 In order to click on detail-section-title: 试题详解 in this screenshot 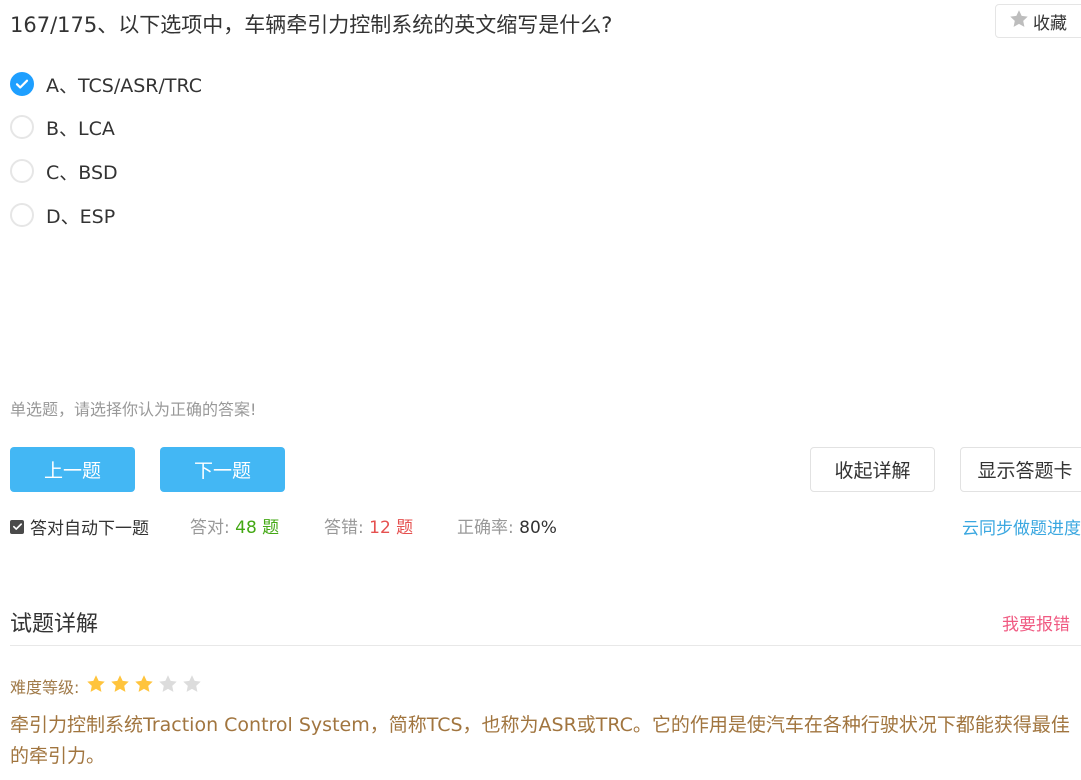, I will do `click(54, 624)`.